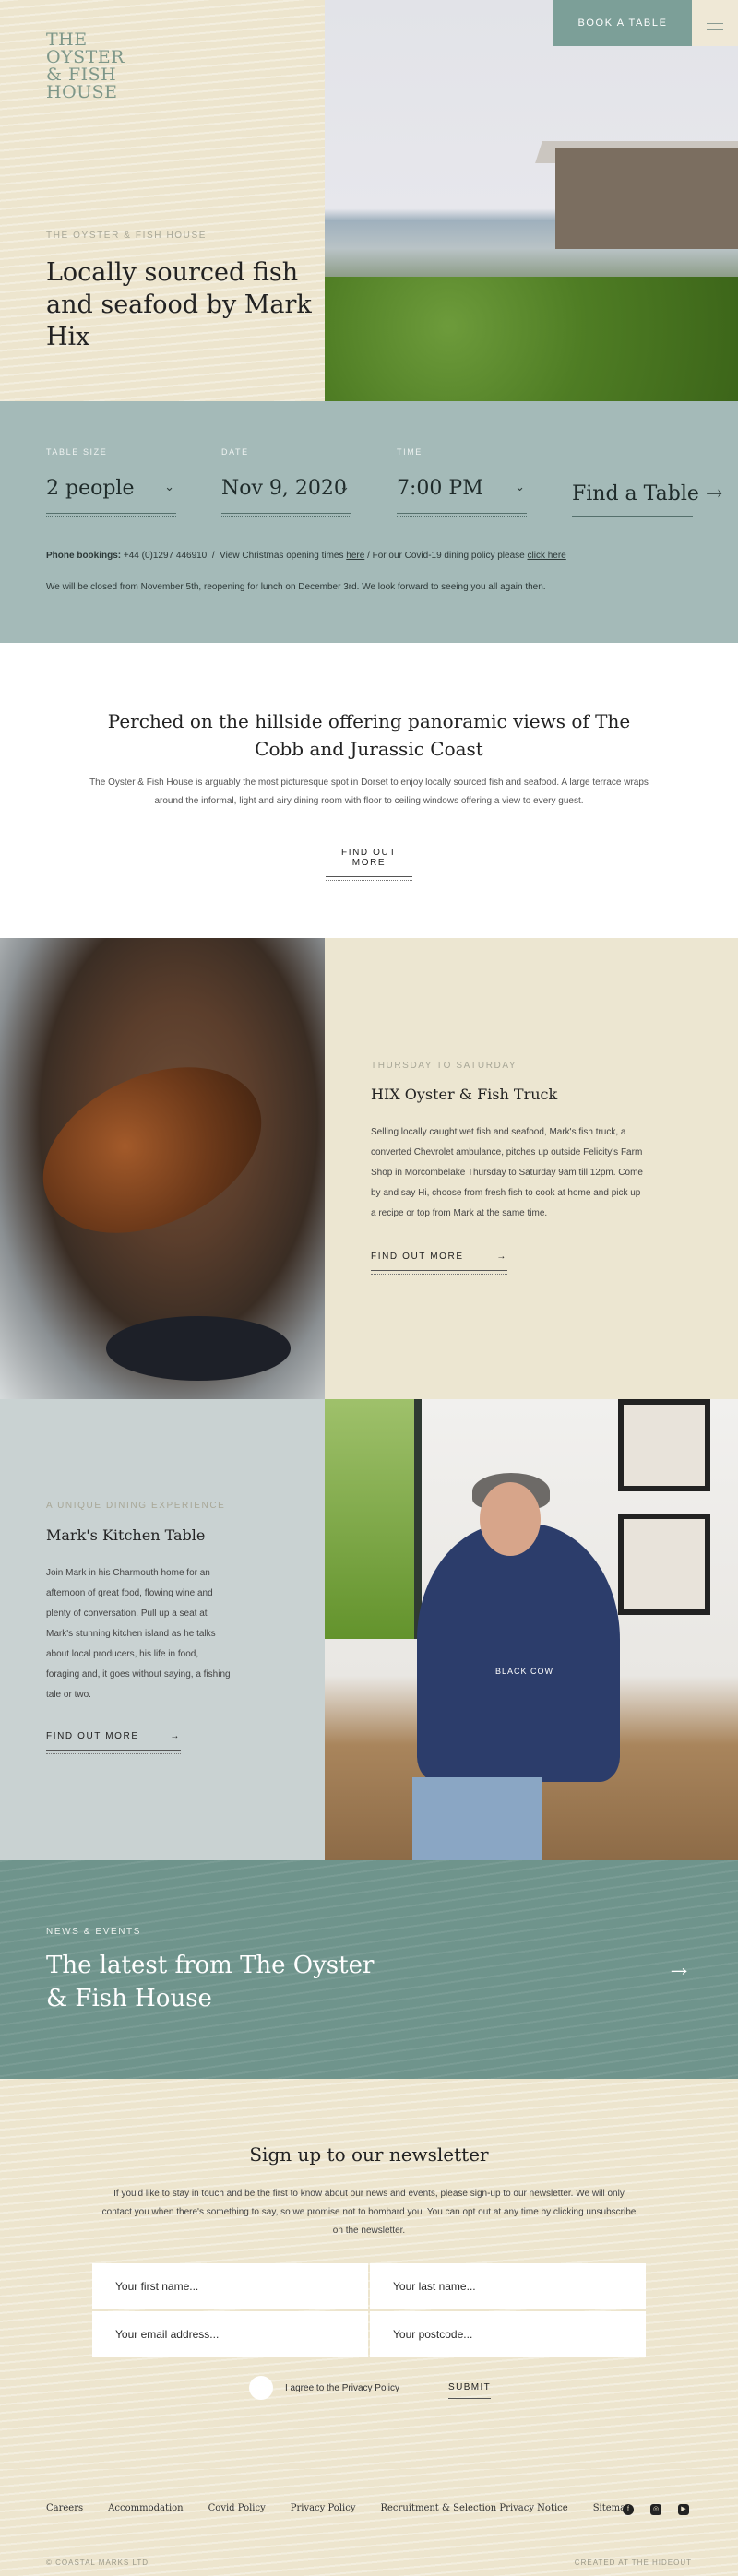 The width and height of the screenshot is (738, 2576). Describe the element at coordinates (369, 2154) in the screenshot. I see `newsletter-heading: Sign up to our newsletter` at that location.